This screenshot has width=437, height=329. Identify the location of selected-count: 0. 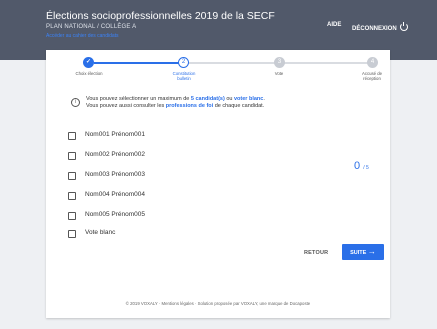
(357, 166).